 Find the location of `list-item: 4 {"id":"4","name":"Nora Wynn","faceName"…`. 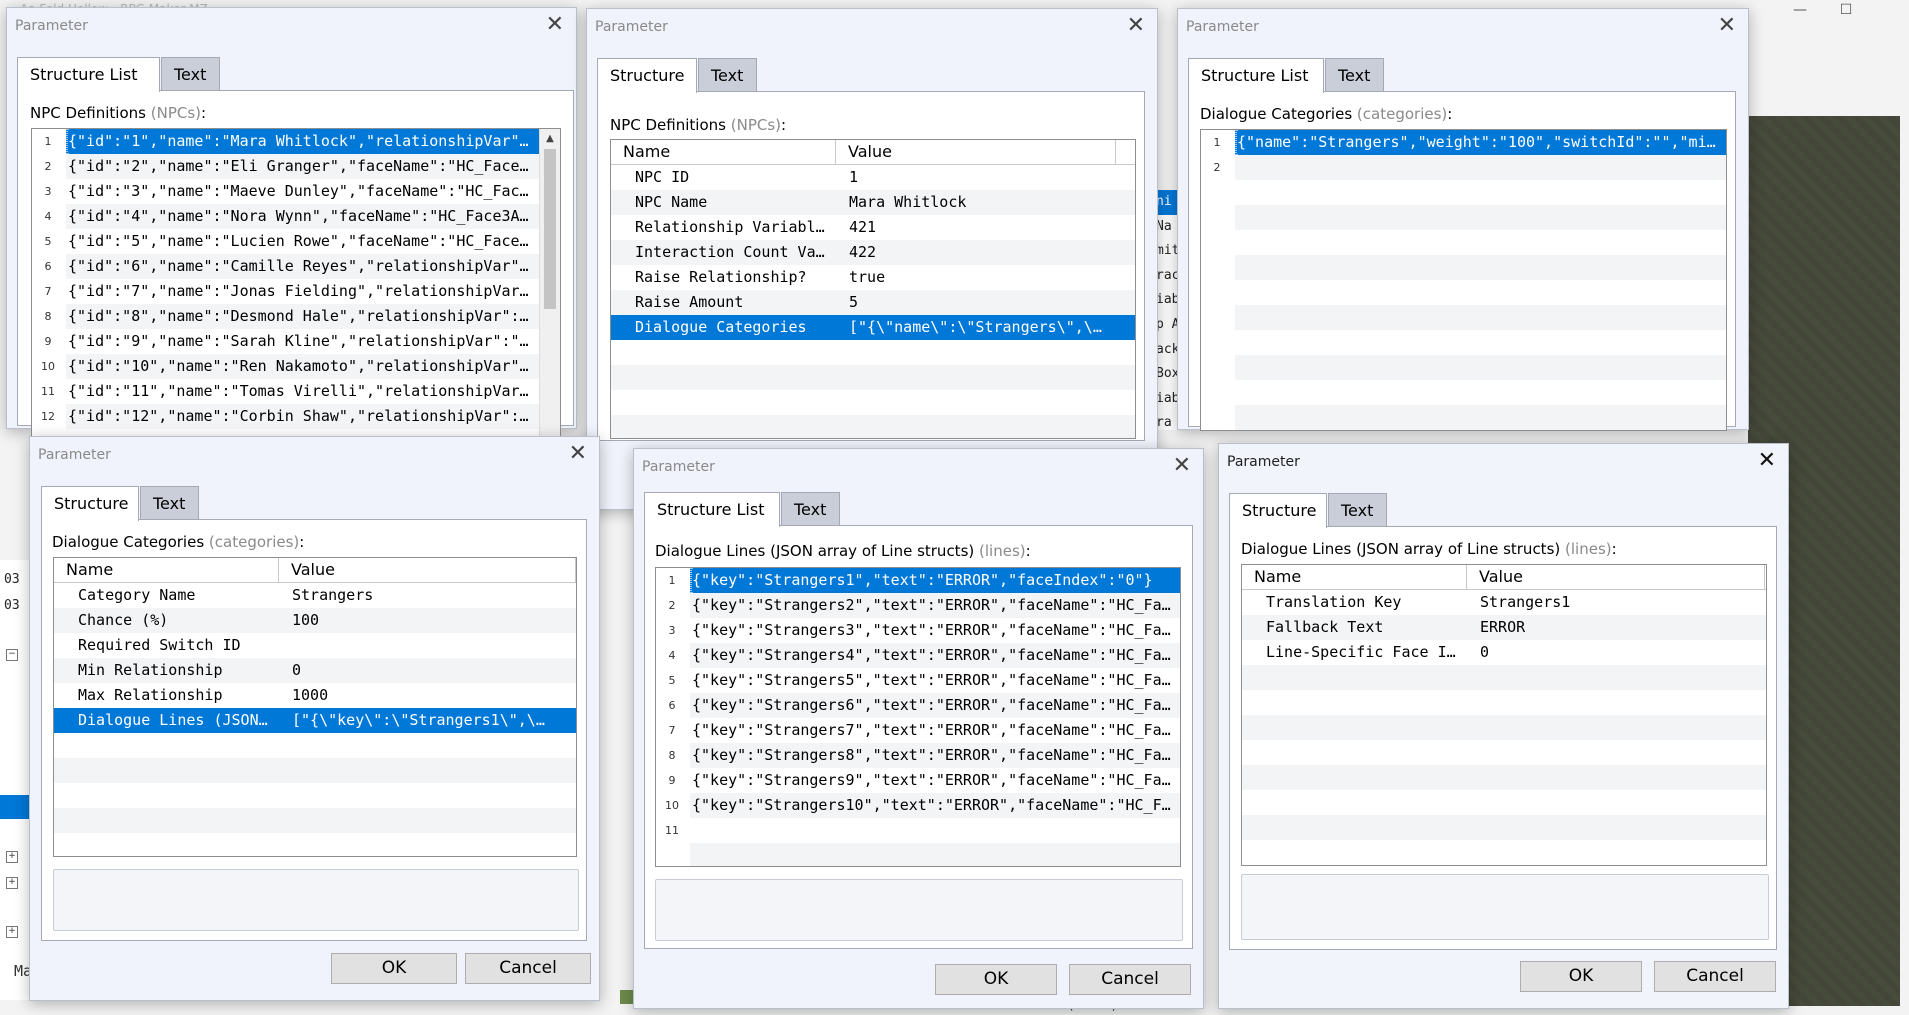

list-item: 4 {"id":"4","name":"Nora Wynn","faceName"… is located at coordinates (296, 216).